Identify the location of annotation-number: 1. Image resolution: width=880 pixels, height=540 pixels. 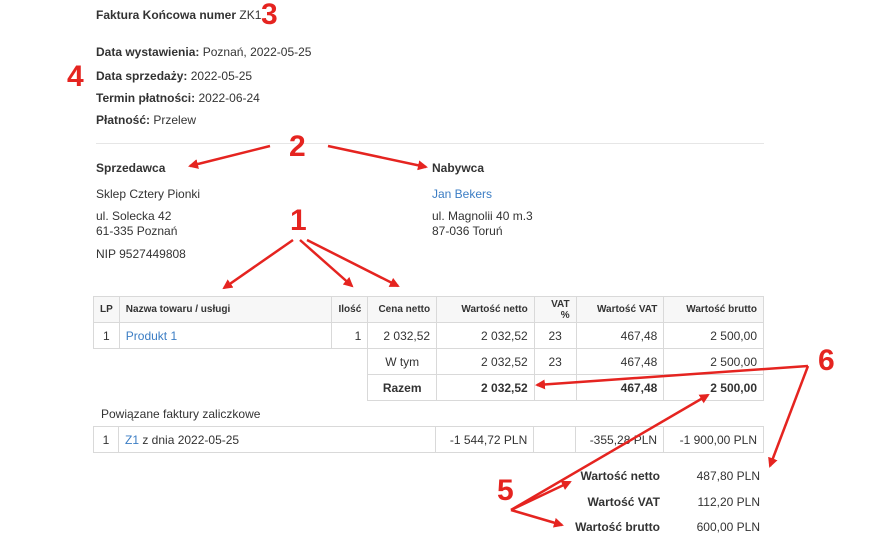
(298, 220).